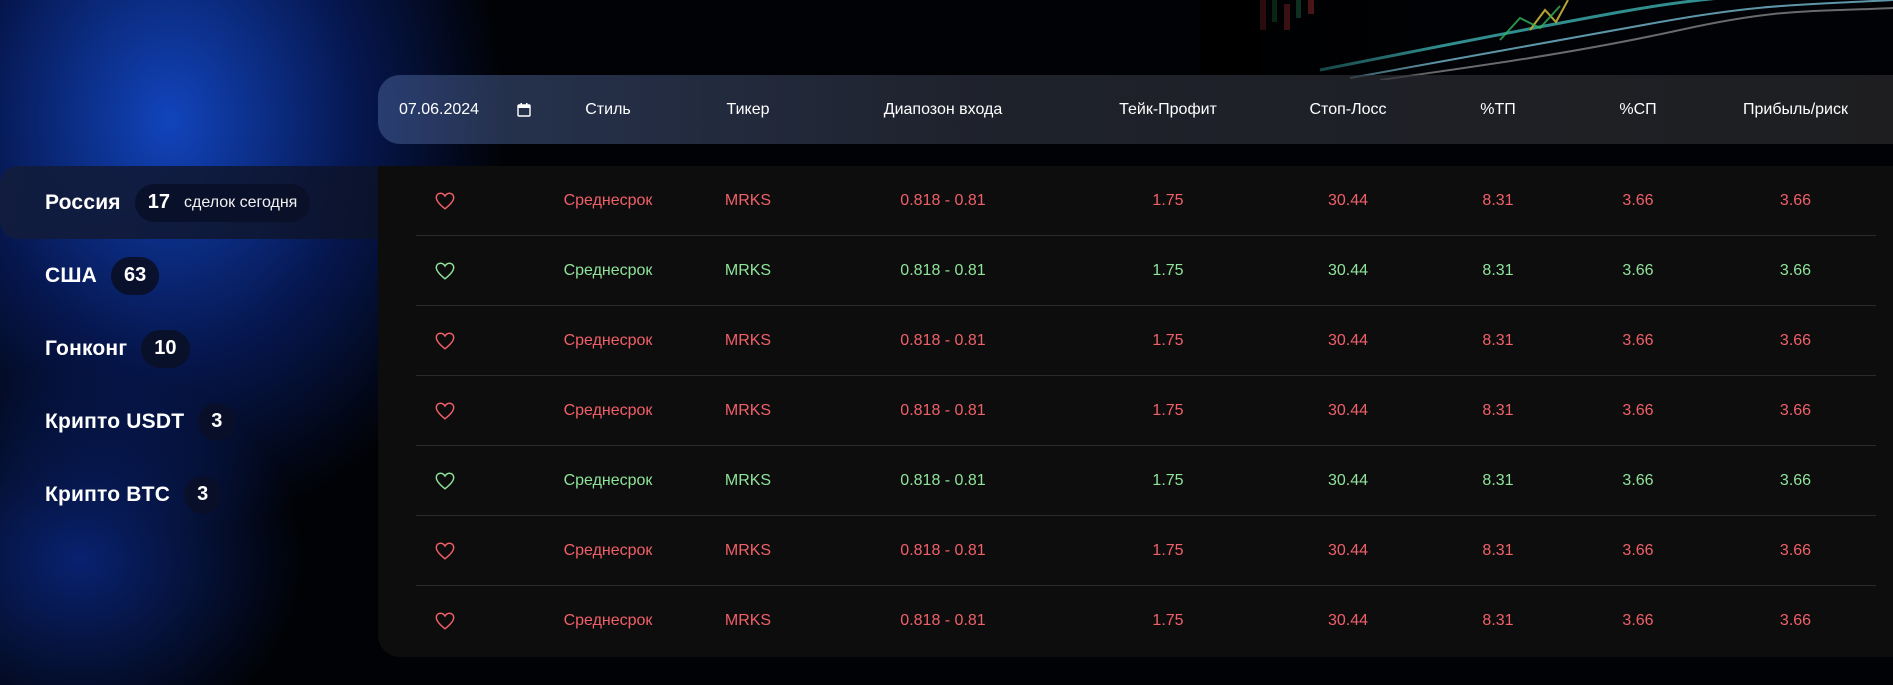 The height and width of the screenshot is (685, 1893). What do you see at coordinates (748, 109) in the screenshot?
I see `column-header-ticker: Тикер` at bounding box center [748, 109].